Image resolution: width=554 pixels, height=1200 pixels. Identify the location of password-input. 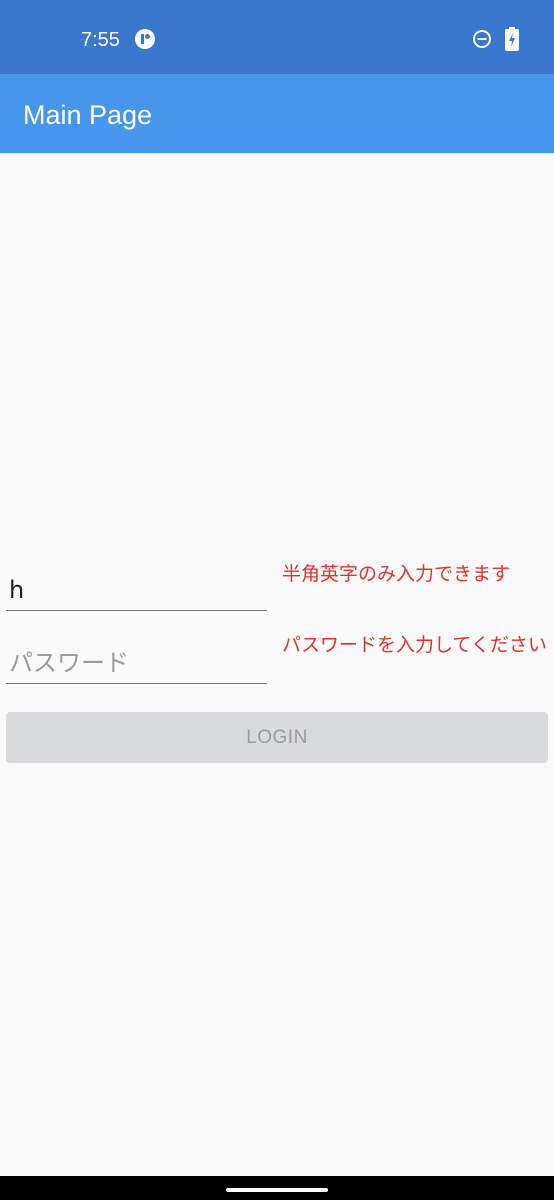
(135, 663).